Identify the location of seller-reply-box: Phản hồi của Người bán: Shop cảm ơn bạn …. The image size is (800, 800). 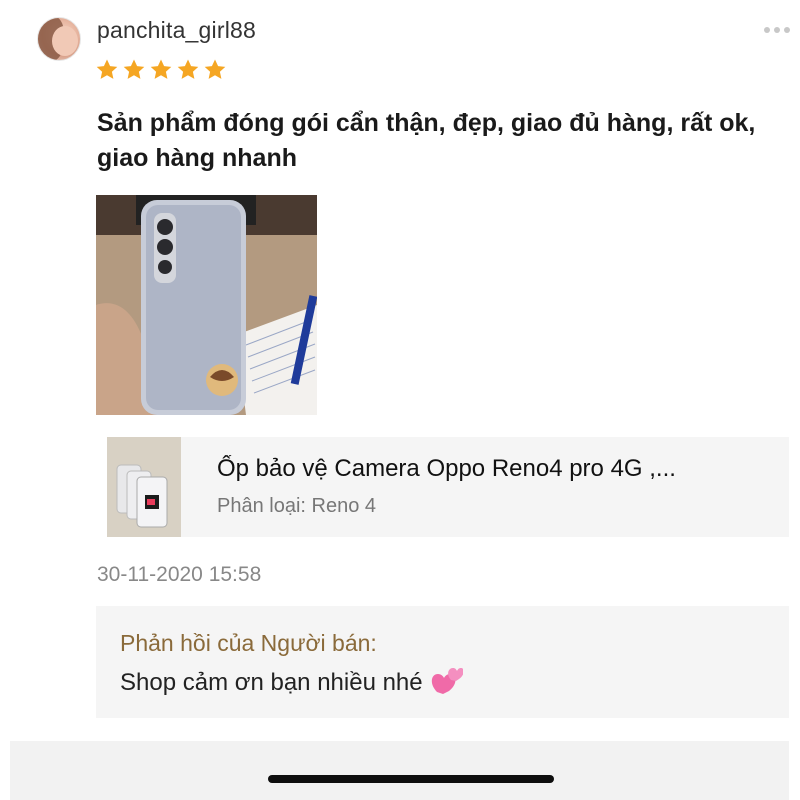
(442, 662).